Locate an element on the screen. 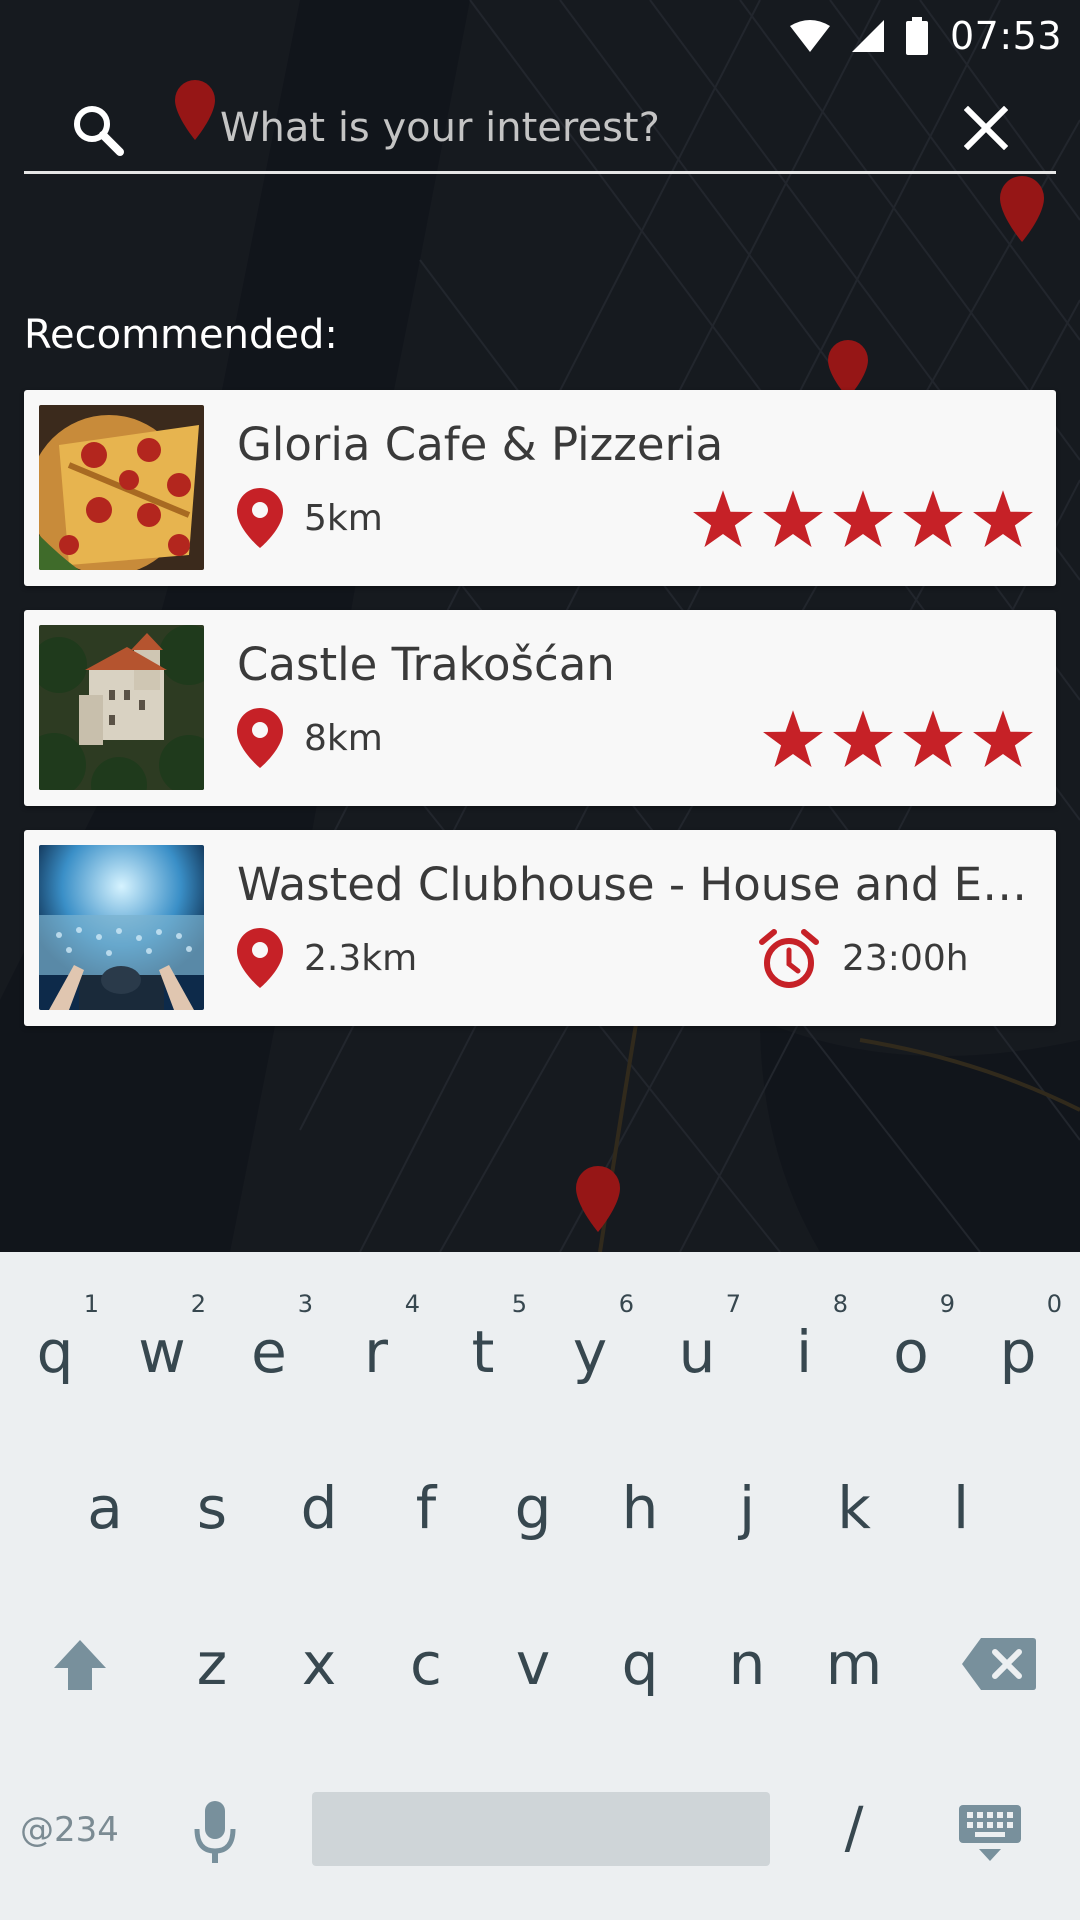 This screenshot has width=1080, height=1920. key-t: t5 is located at coordinates (483, 1351).